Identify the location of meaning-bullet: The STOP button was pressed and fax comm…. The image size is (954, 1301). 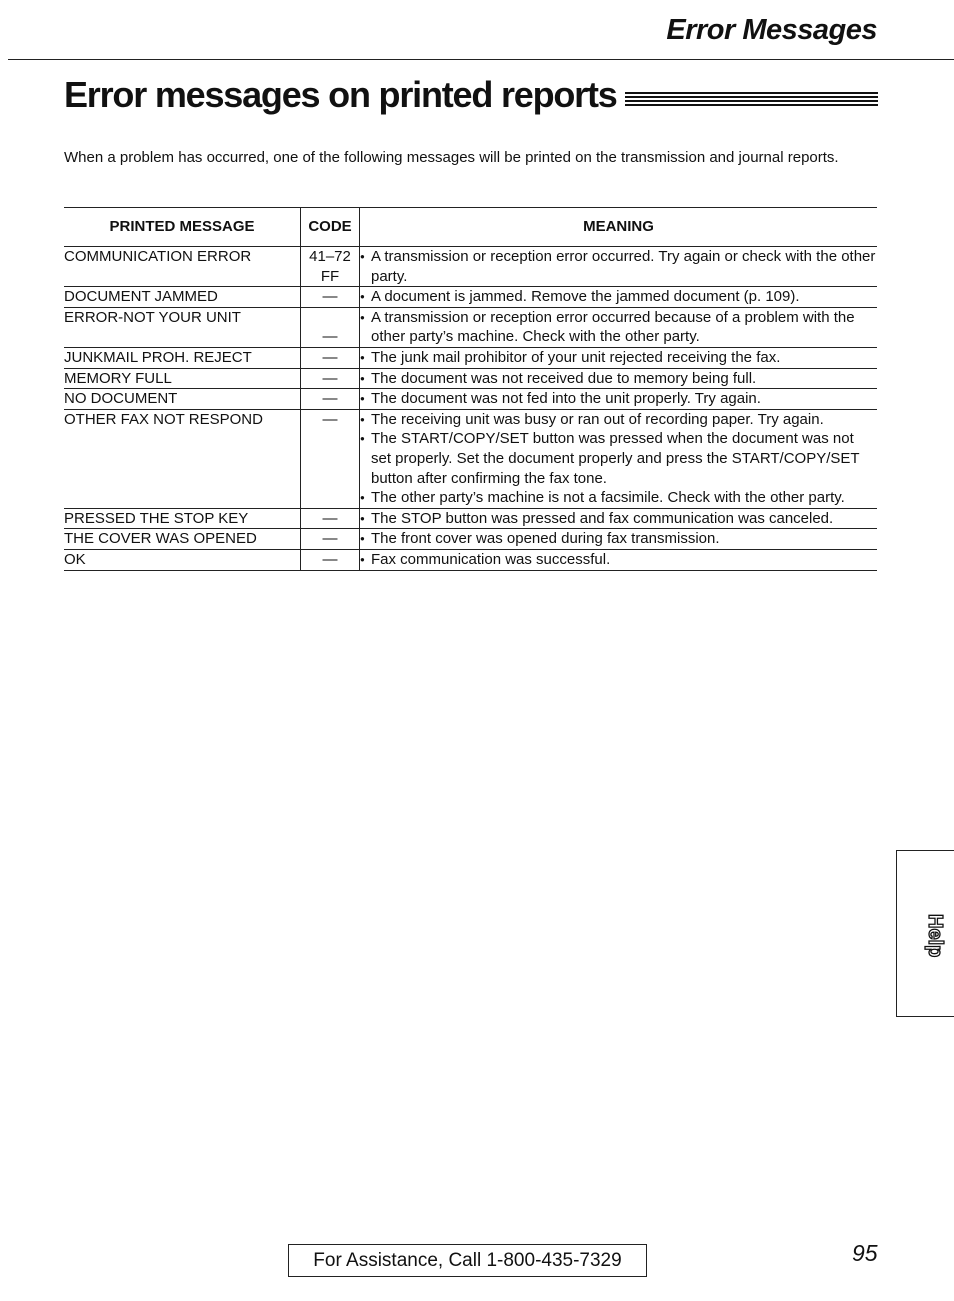
(618, 519).